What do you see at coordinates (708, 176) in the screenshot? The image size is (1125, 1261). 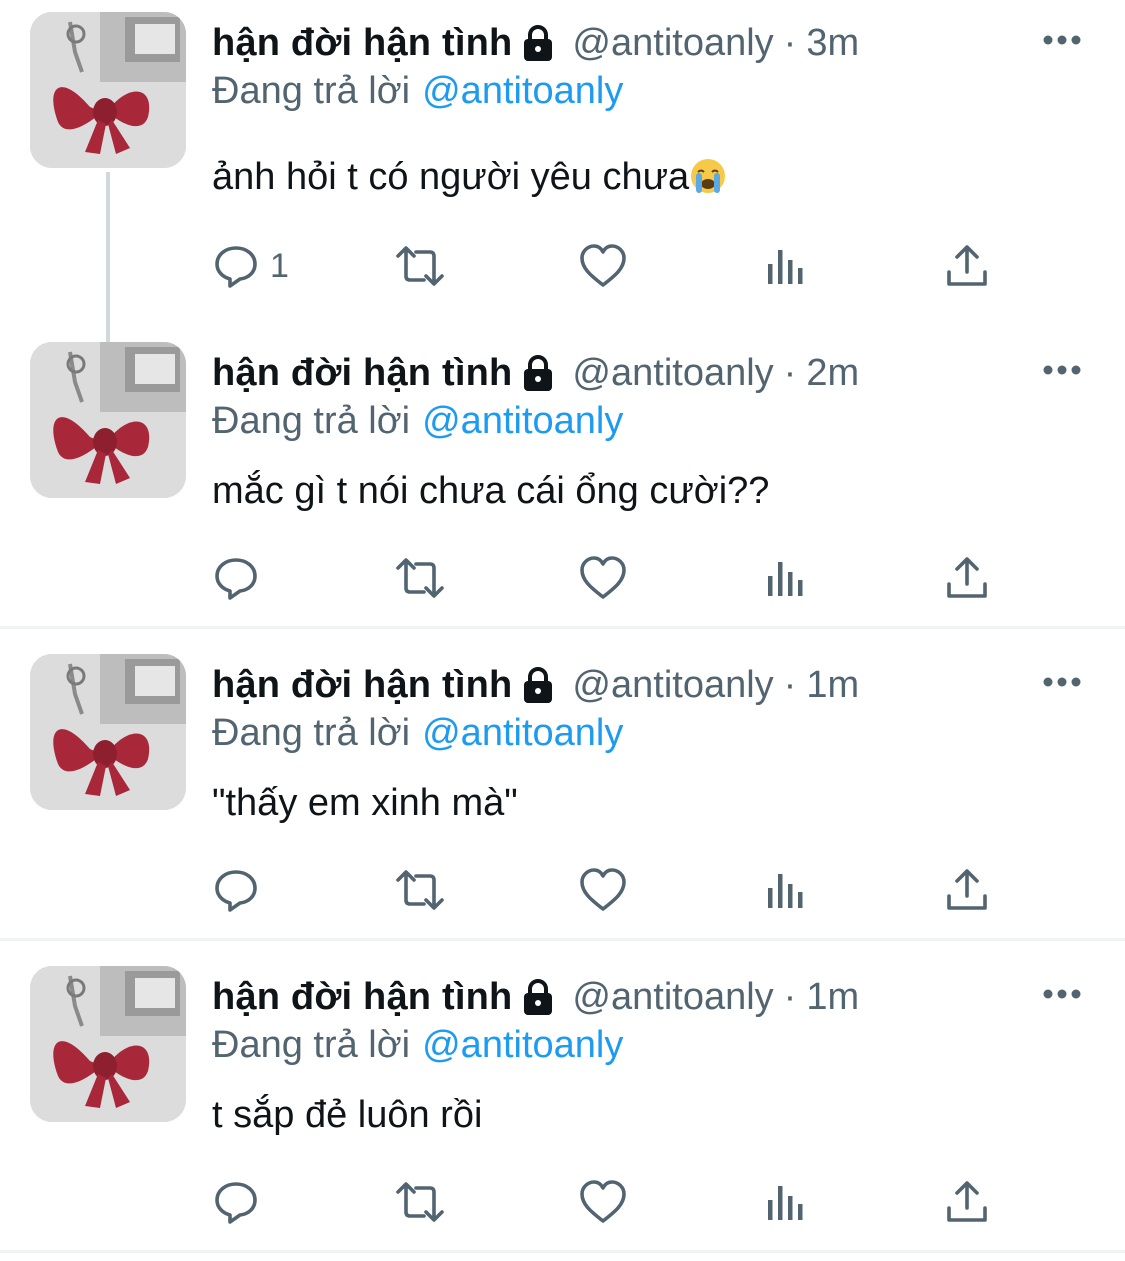 I see `loudly-crying-face-emoji` at bounding box center [708, 176].